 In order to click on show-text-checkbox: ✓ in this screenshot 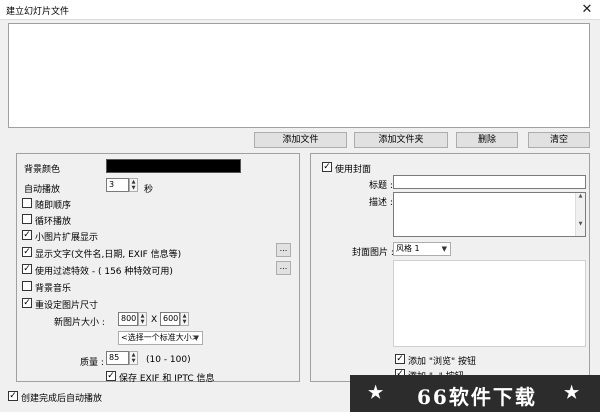, I will do `click(27, 252)`.